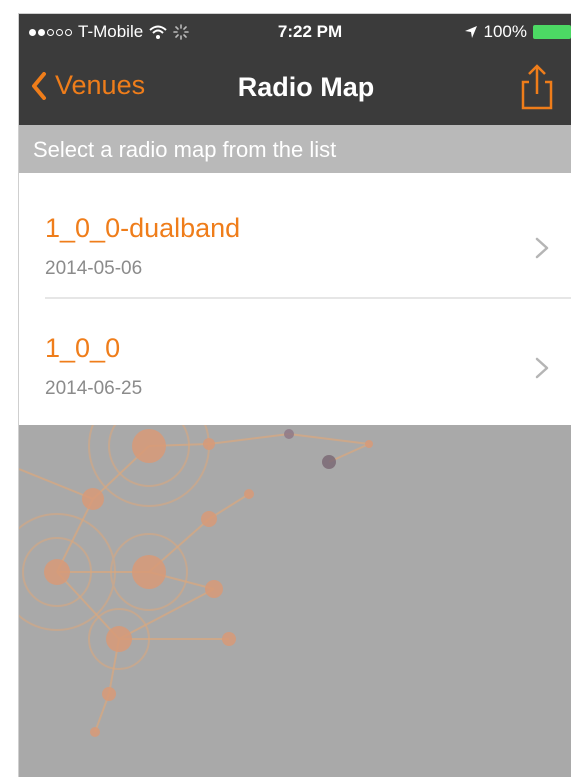 This screenshot has width=571, height=777. Describe the element at coordinates (185, 149) in the screenshot. I see `subheader-text: Select a radio map from the list` at that location.